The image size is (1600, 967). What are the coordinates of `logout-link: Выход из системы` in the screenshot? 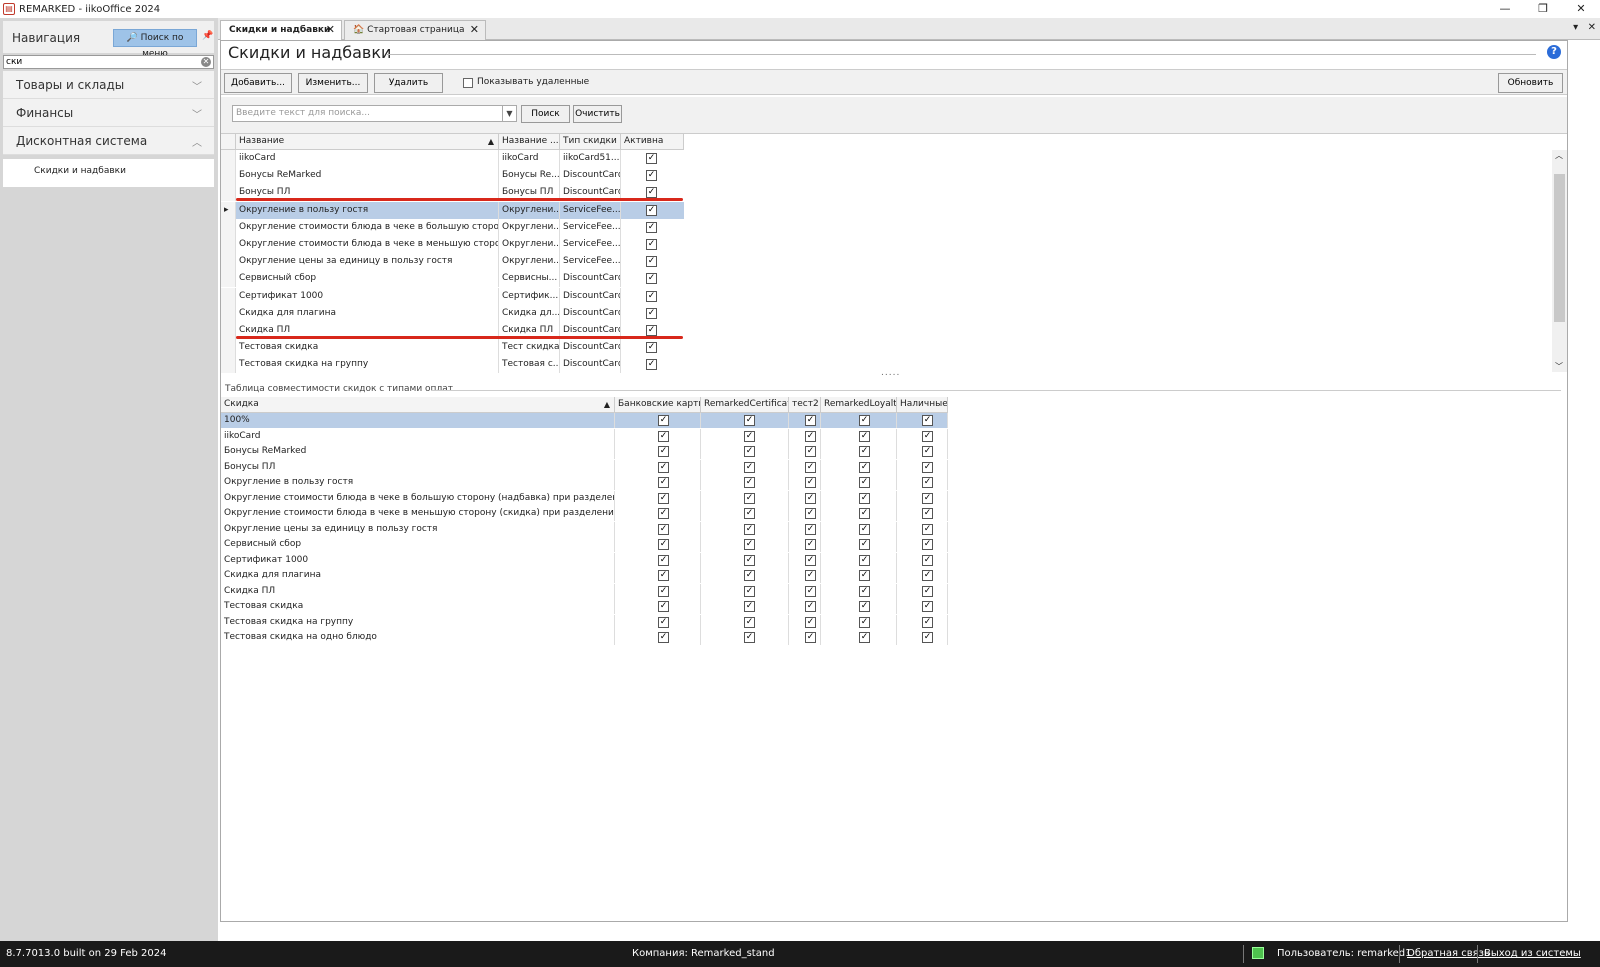 It's located at (1532, 953).